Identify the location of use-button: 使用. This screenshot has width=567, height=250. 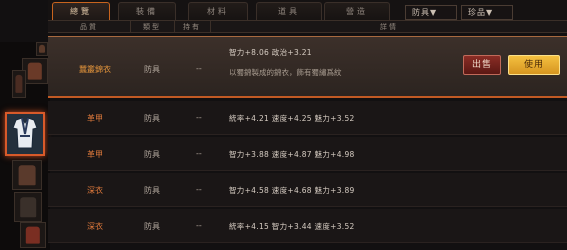
(534, 65).